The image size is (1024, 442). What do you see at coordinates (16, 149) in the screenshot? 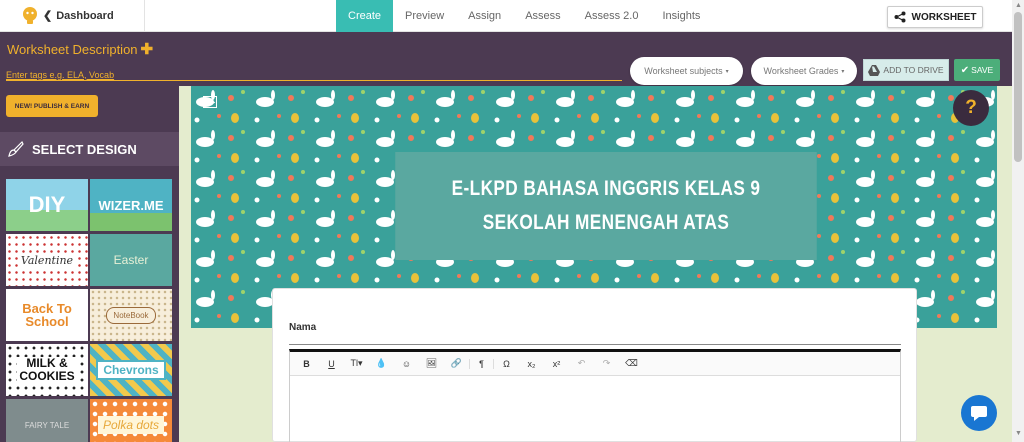
I see `paintbrush-icon` at bounding box center [16, 149].